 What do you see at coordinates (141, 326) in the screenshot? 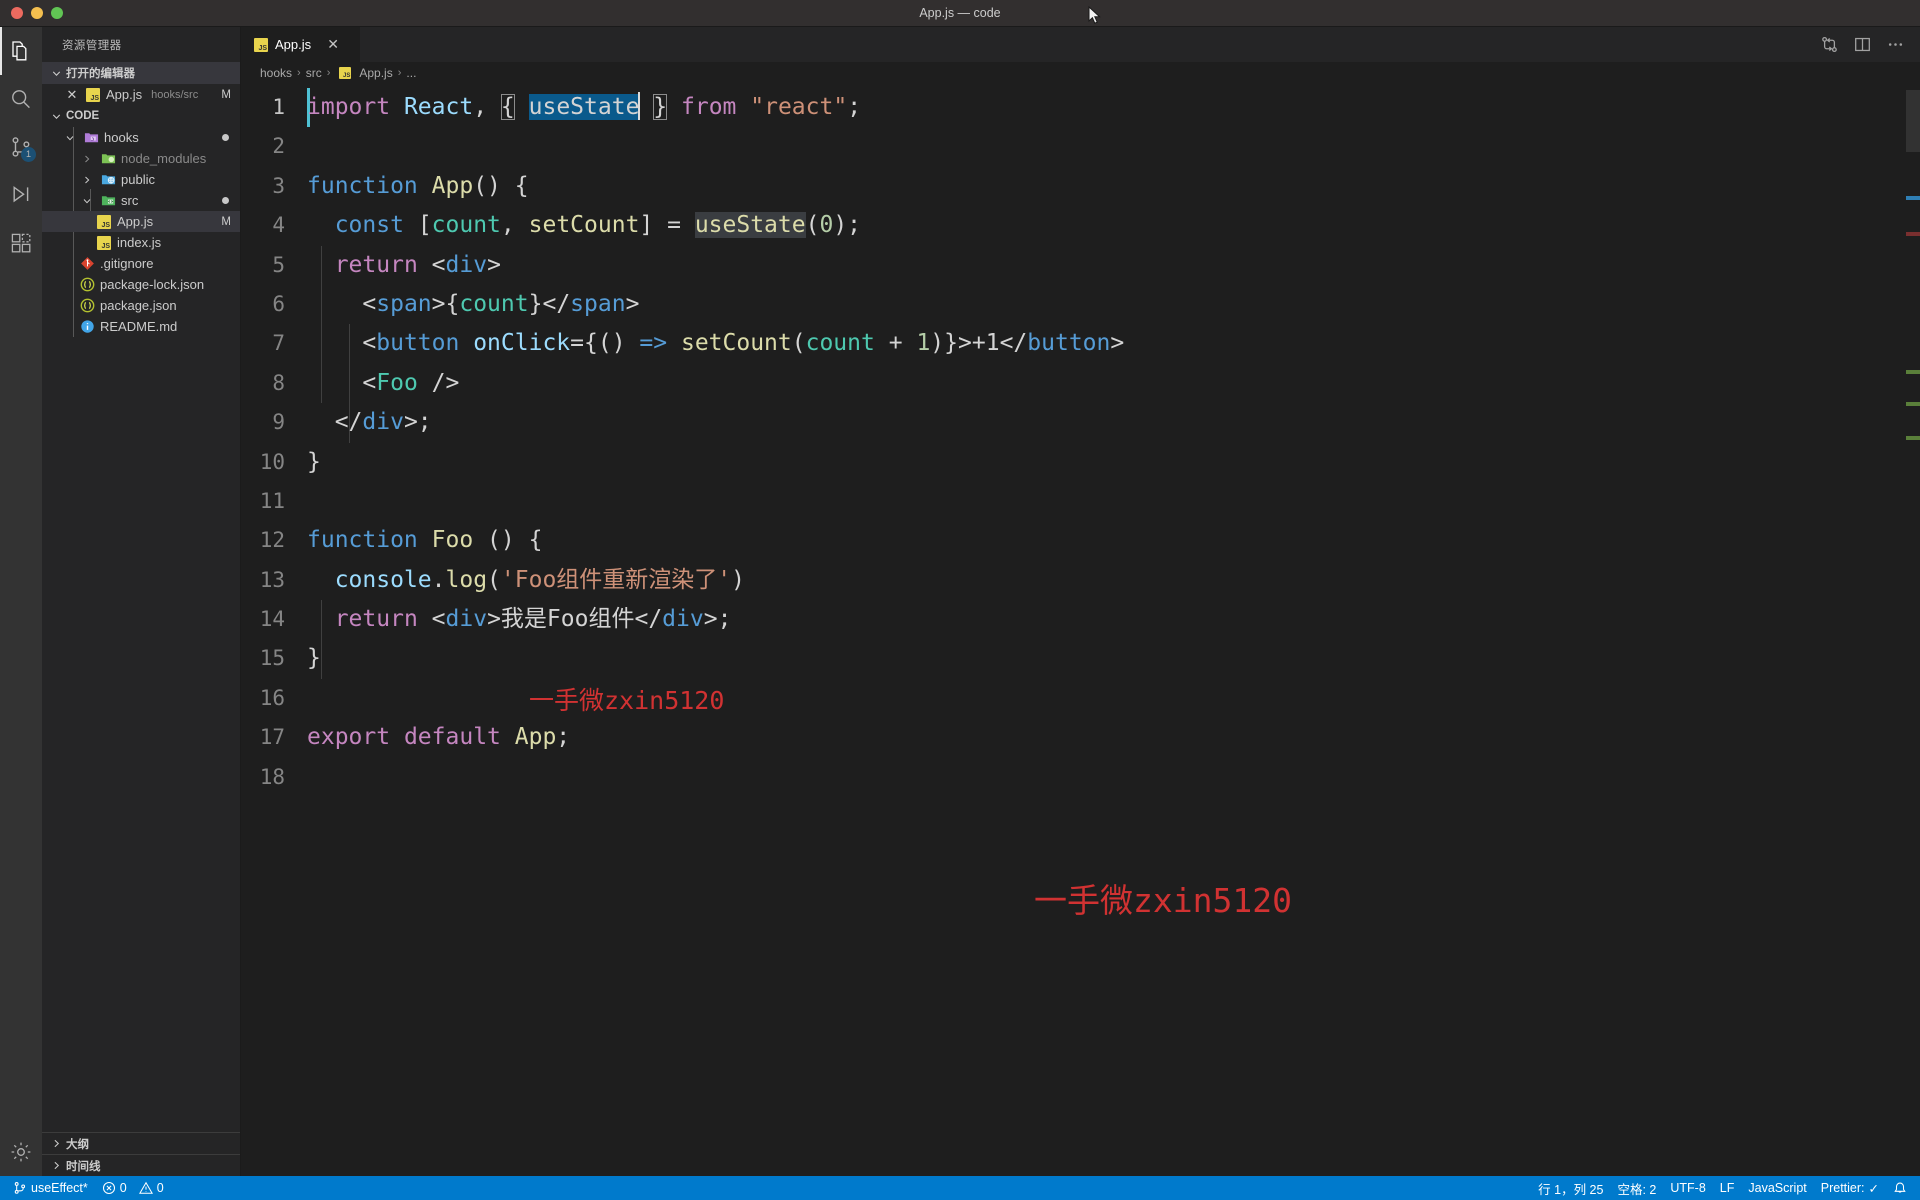
I see `tree-item-readme-md: README.md` at bounding box center [141, 326].